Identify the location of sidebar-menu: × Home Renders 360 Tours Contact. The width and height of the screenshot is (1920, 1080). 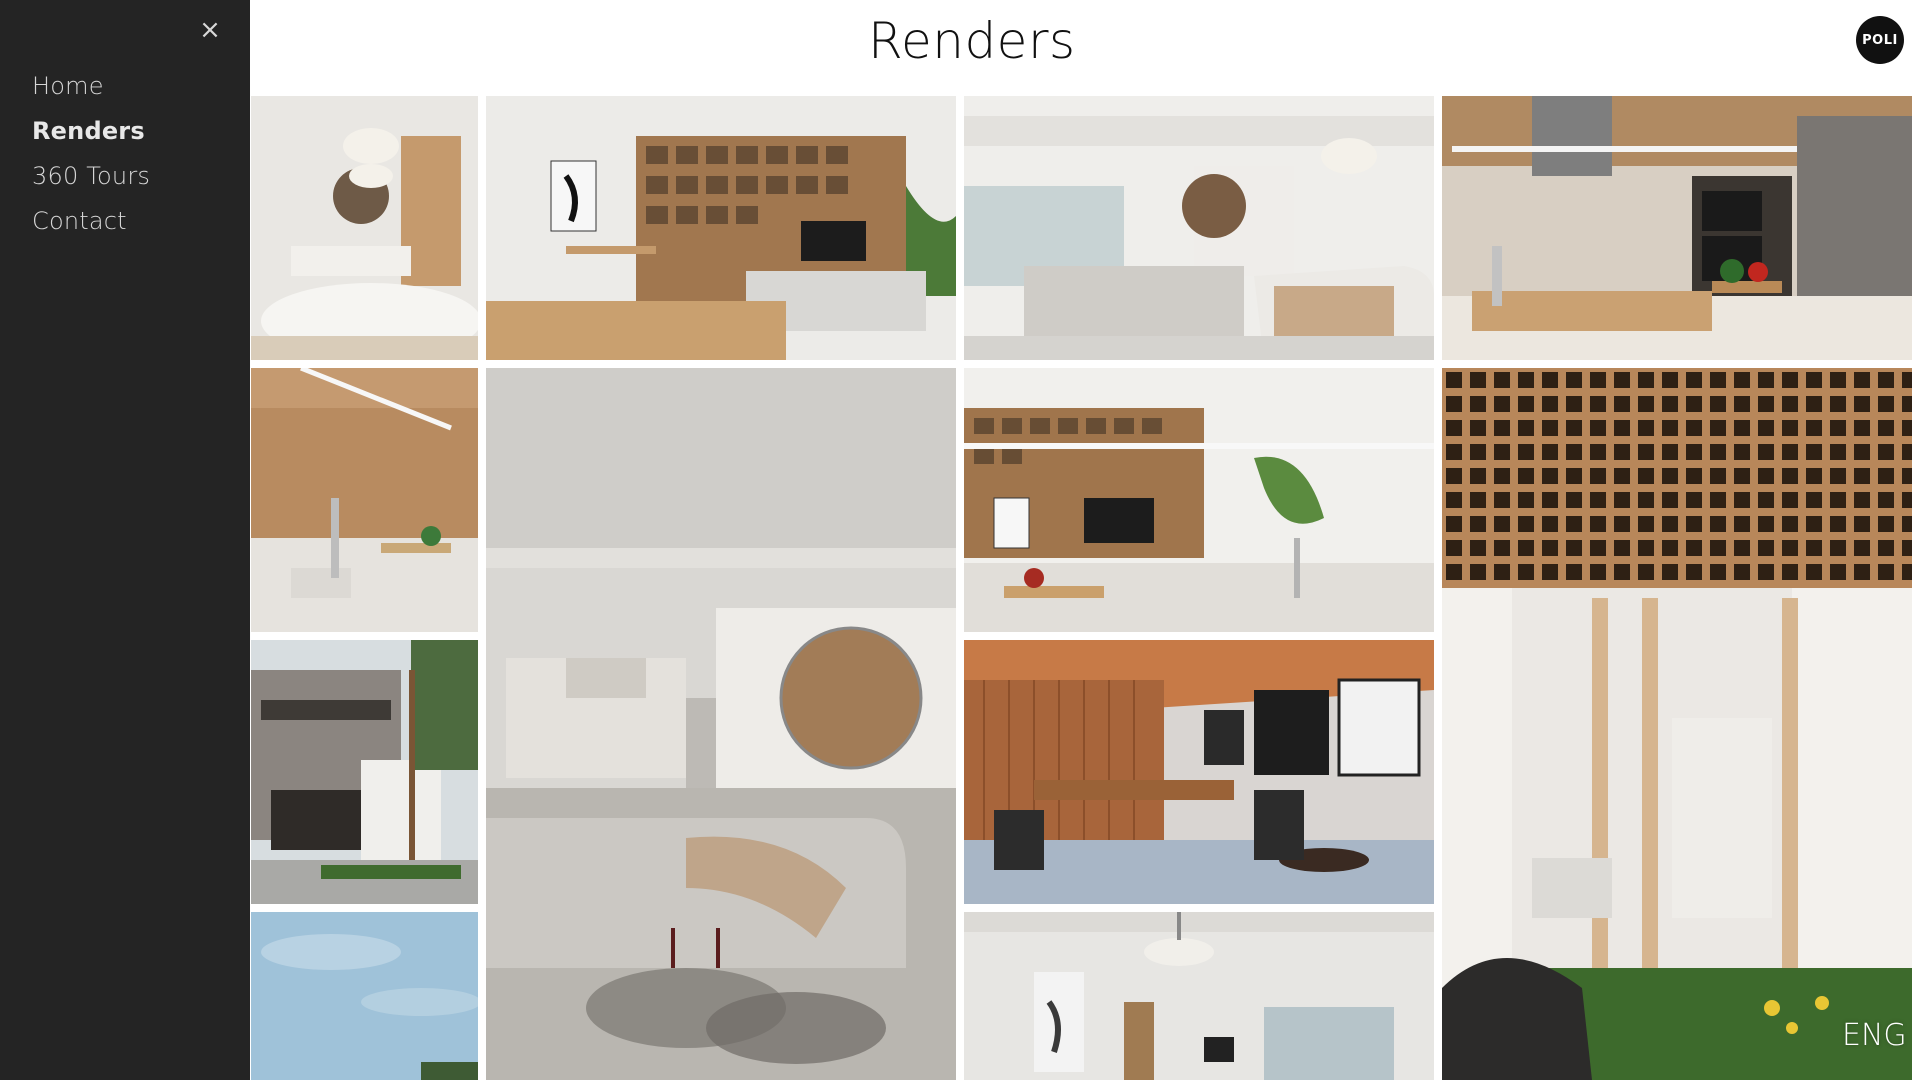
(125, 540).